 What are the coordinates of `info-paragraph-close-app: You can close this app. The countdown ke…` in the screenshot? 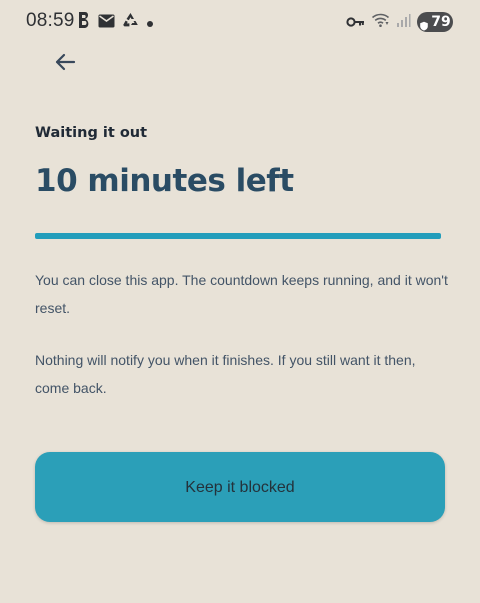 It's located at (241, 294).